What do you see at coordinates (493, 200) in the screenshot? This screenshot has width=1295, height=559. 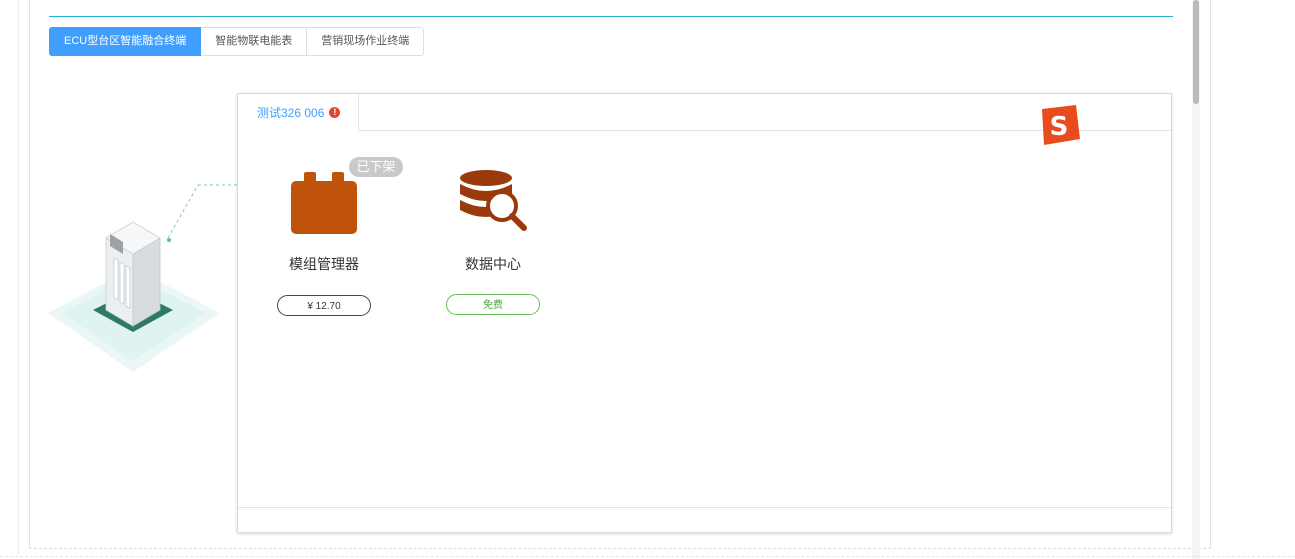 I see `database-search-icon` at bounding box center [493, 200].